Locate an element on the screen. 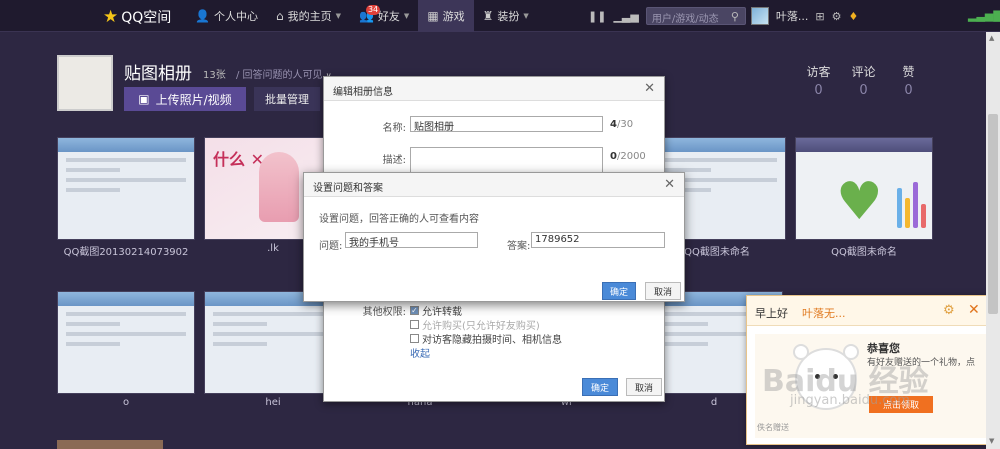  nav-label: 游戏 is located at coordinates (453, 16).